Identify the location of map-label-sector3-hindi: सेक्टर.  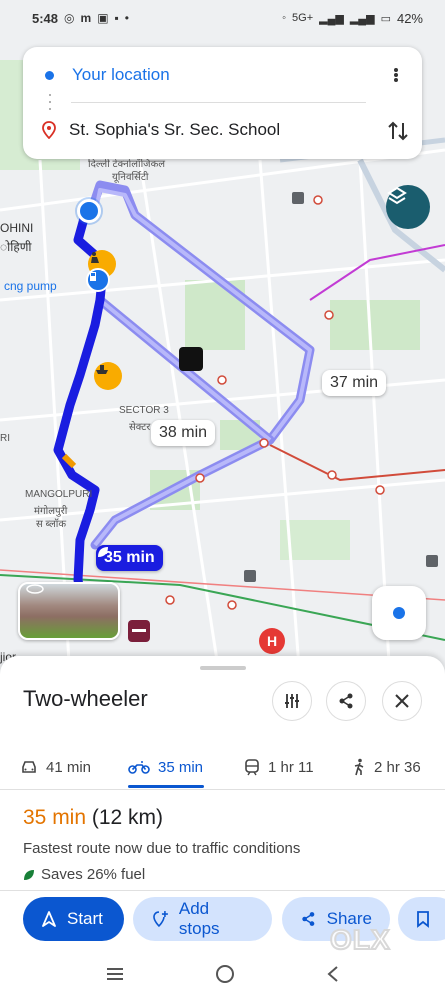
(140, 427).